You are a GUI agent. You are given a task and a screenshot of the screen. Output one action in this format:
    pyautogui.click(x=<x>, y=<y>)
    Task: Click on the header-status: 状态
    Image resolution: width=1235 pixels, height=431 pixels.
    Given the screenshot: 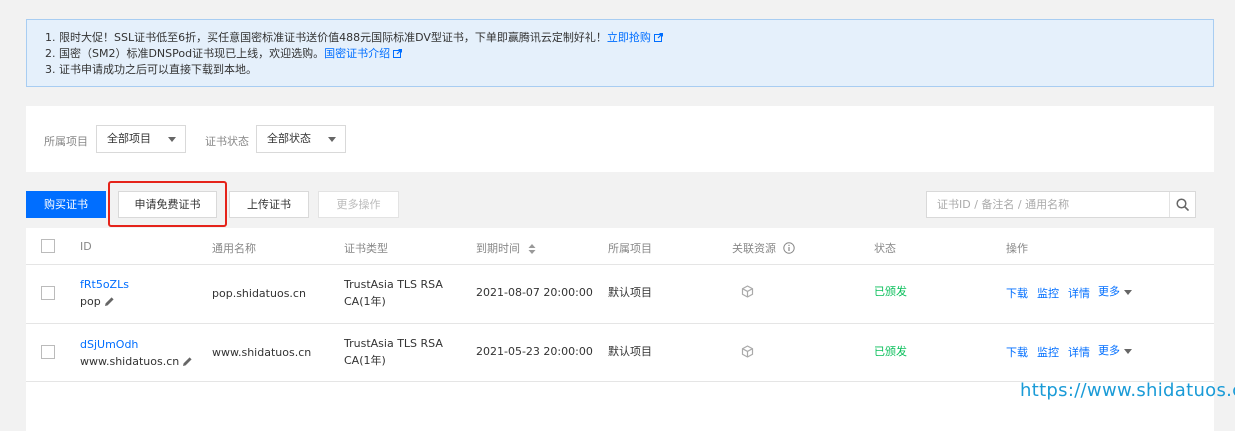 What is the action you would take?
    pyautogui.click(x=885, y=248)
    